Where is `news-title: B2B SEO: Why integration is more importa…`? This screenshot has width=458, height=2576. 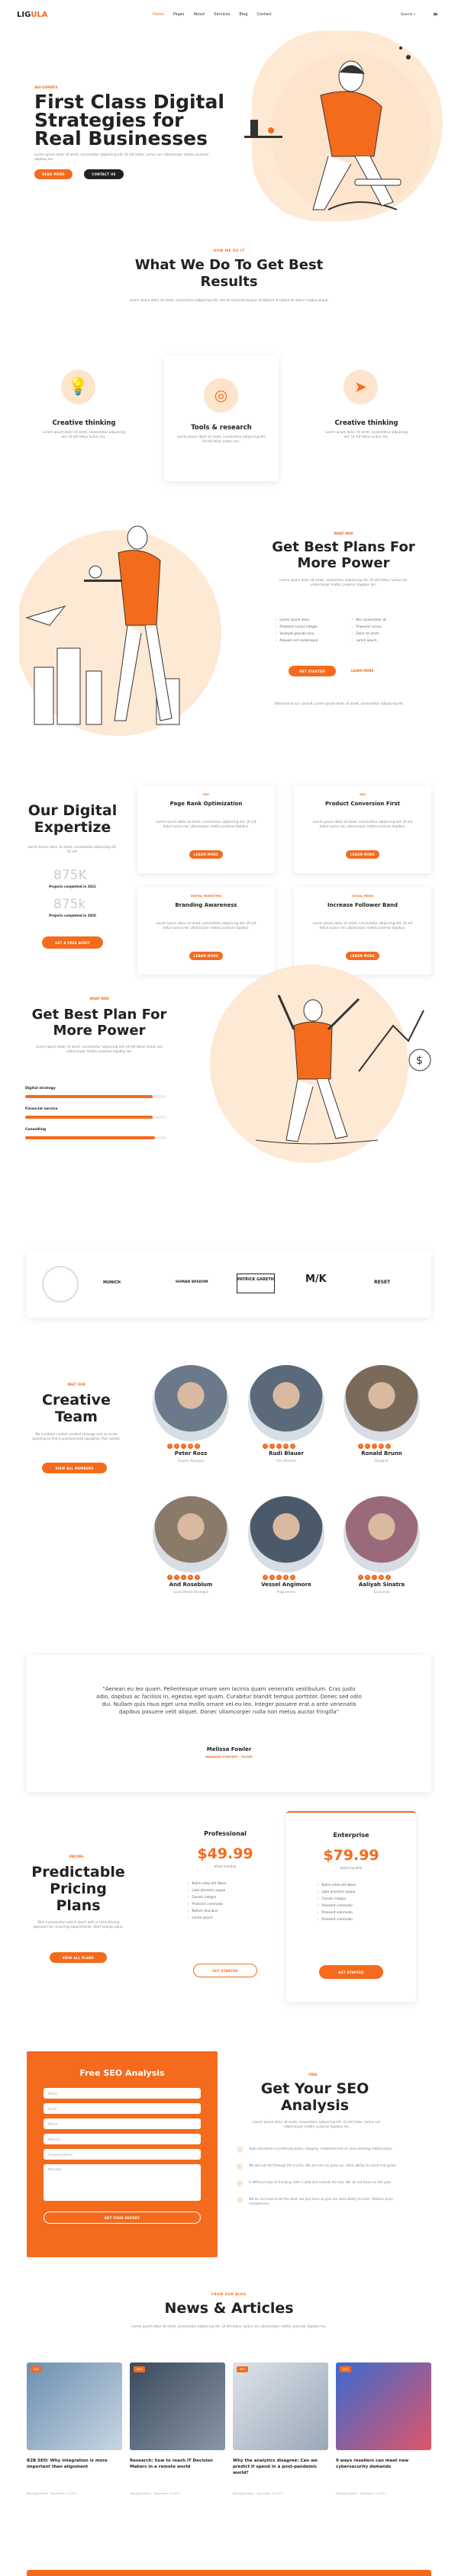
news-title: B2B SEO: Why integration is more importa… is located at coordinates (72, 2464).